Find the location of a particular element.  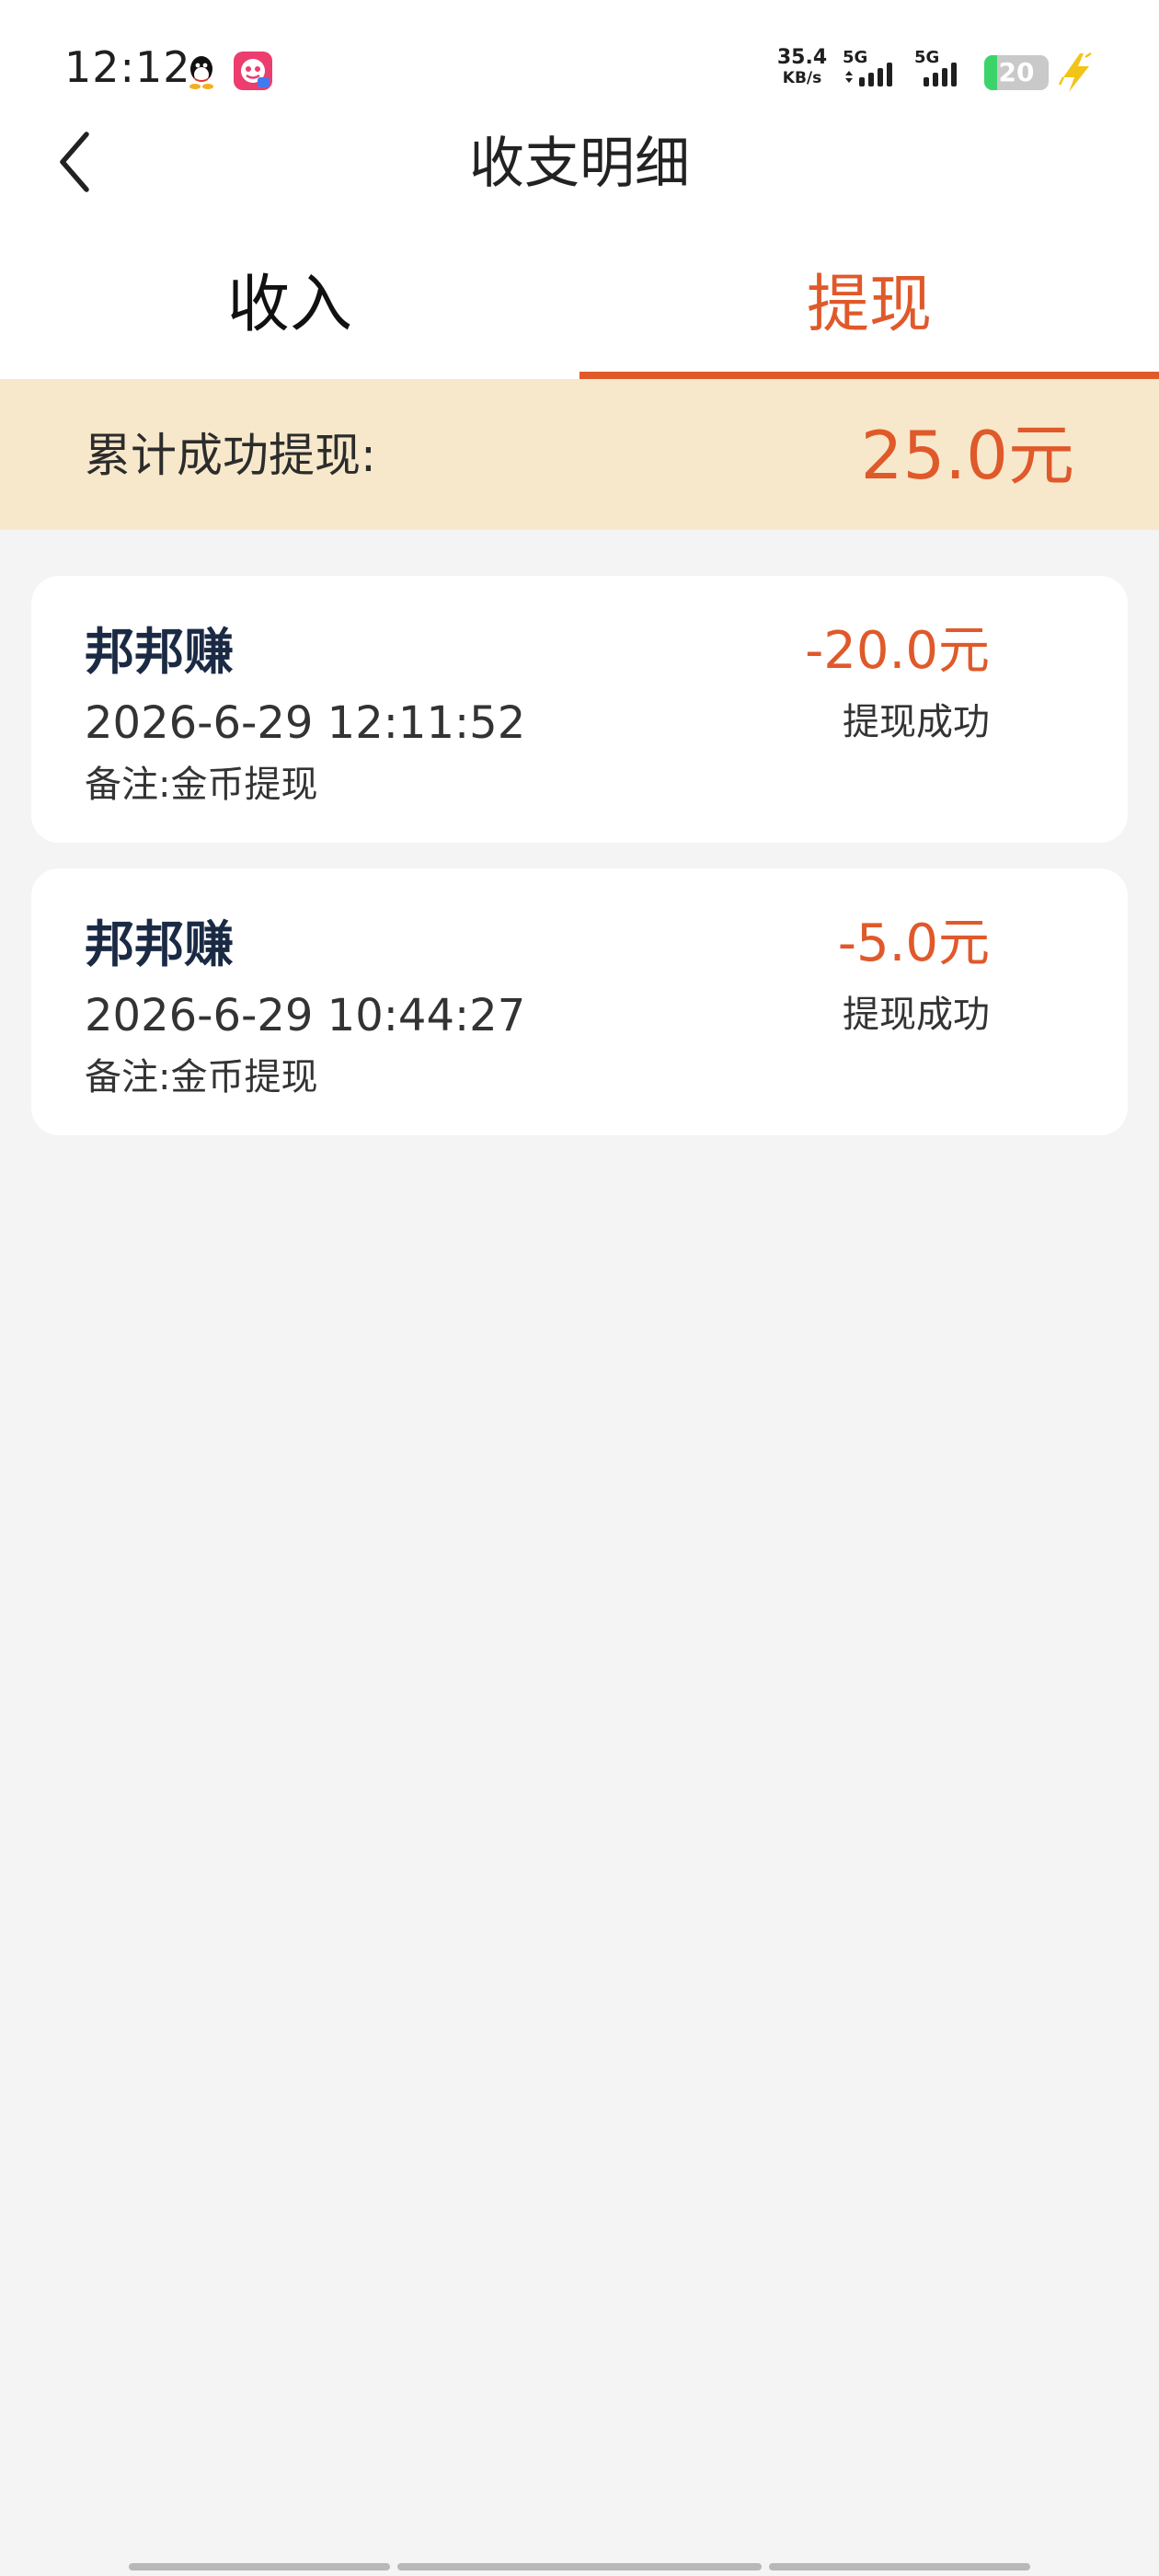

network-speed: 35.4 KB/s is located at coordinates (802, 67).